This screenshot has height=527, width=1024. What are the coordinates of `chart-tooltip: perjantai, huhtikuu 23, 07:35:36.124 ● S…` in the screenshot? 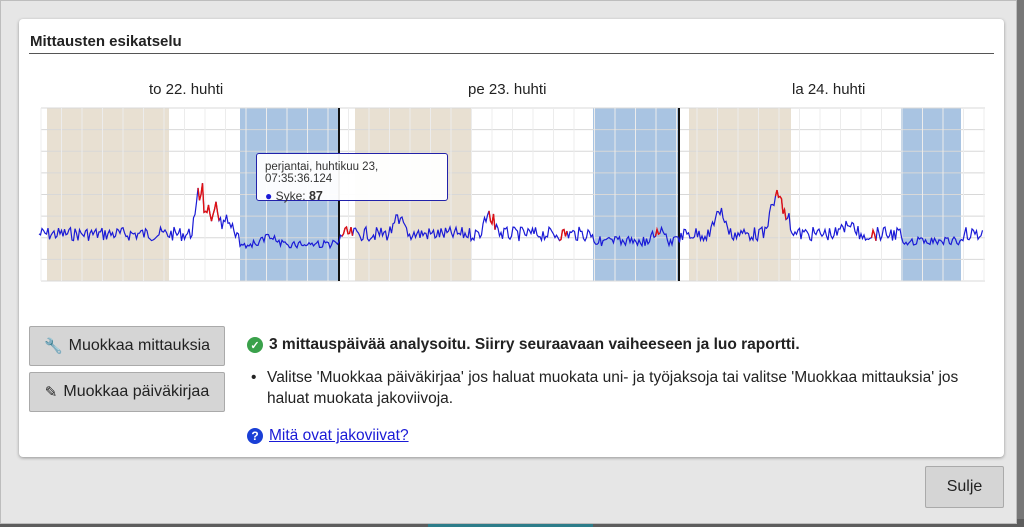 It's located at (352, 178).